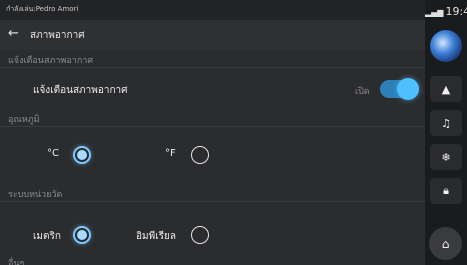 This screenshot has width=467, height=265. I want to click on celsius-label: °C, so click(53, 153).